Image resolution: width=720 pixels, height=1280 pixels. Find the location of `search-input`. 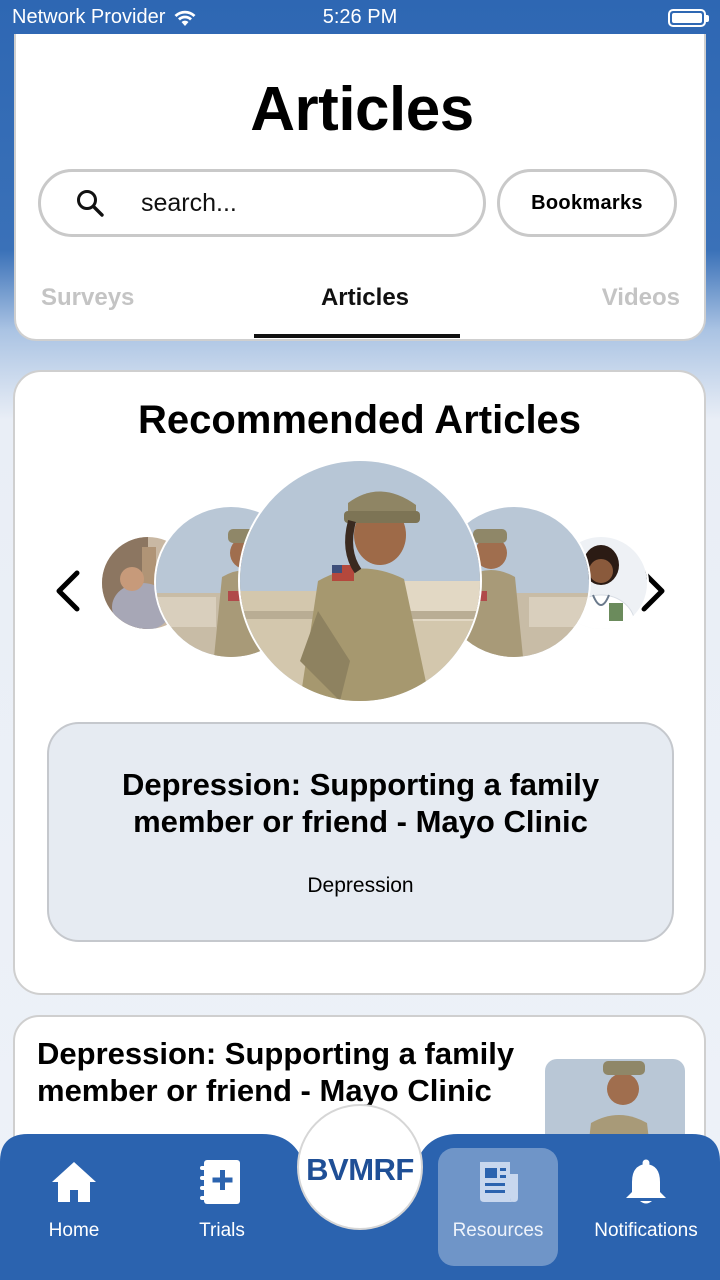

search-input is located at coordinates (291, 203).